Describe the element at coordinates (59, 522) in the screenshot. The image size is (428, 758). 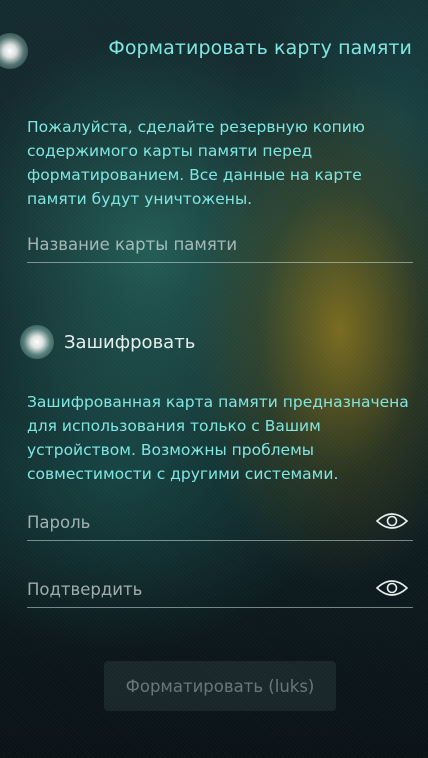
I see `password-placeholder: Пароль` at that location.